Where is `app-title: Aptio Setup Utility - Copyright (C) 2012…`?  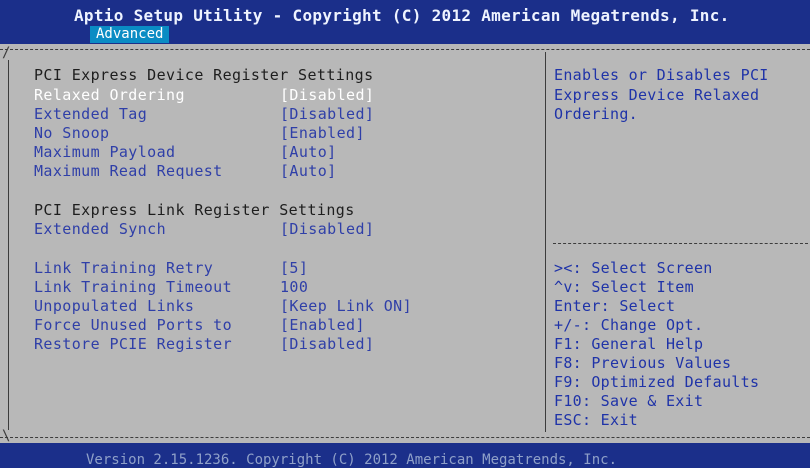 app-title: Aptio Setup Utility - Copyright (C) 2012… is located at coordinates (402, 15).